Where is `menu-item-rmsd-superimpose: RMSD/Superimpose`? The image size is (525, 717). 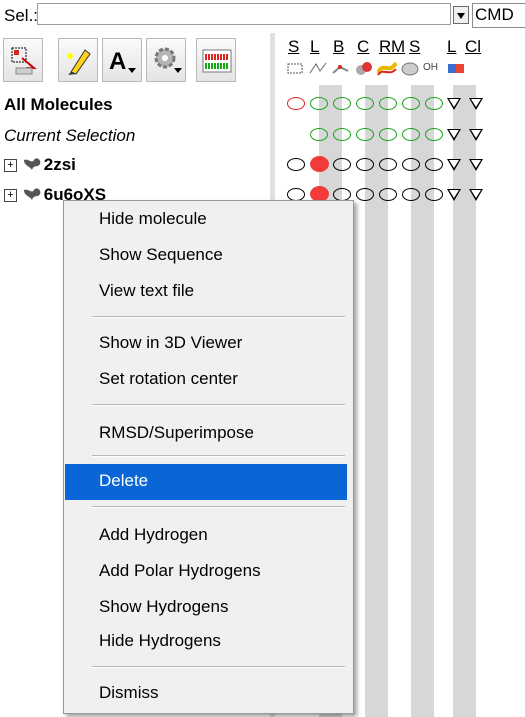
menu-item-rmsd-superimpose: RMSD/Superimpose is located at coordinates (176, 433).